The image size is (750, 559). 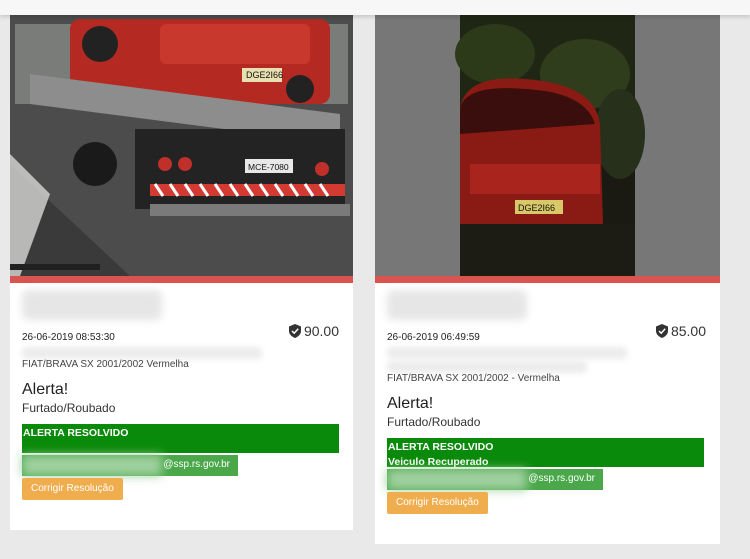 What do you see at coordinates (180, 438) in the screenshot?
I see `resolved-status-box: ALERTA RESOLVIDO` at bounding box center [180, 438].